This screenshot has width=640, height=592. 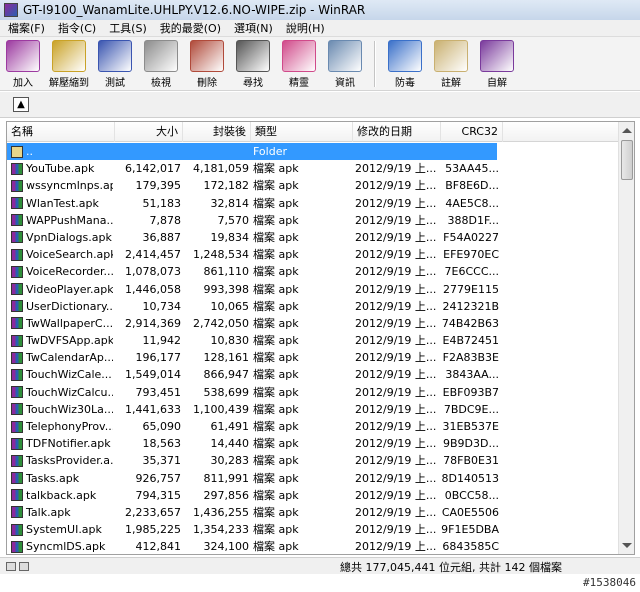 What do you see at coordinates (626, 338) in the screenshot?
I see `vertical-scrollbar` at bounding box center [626, 338].